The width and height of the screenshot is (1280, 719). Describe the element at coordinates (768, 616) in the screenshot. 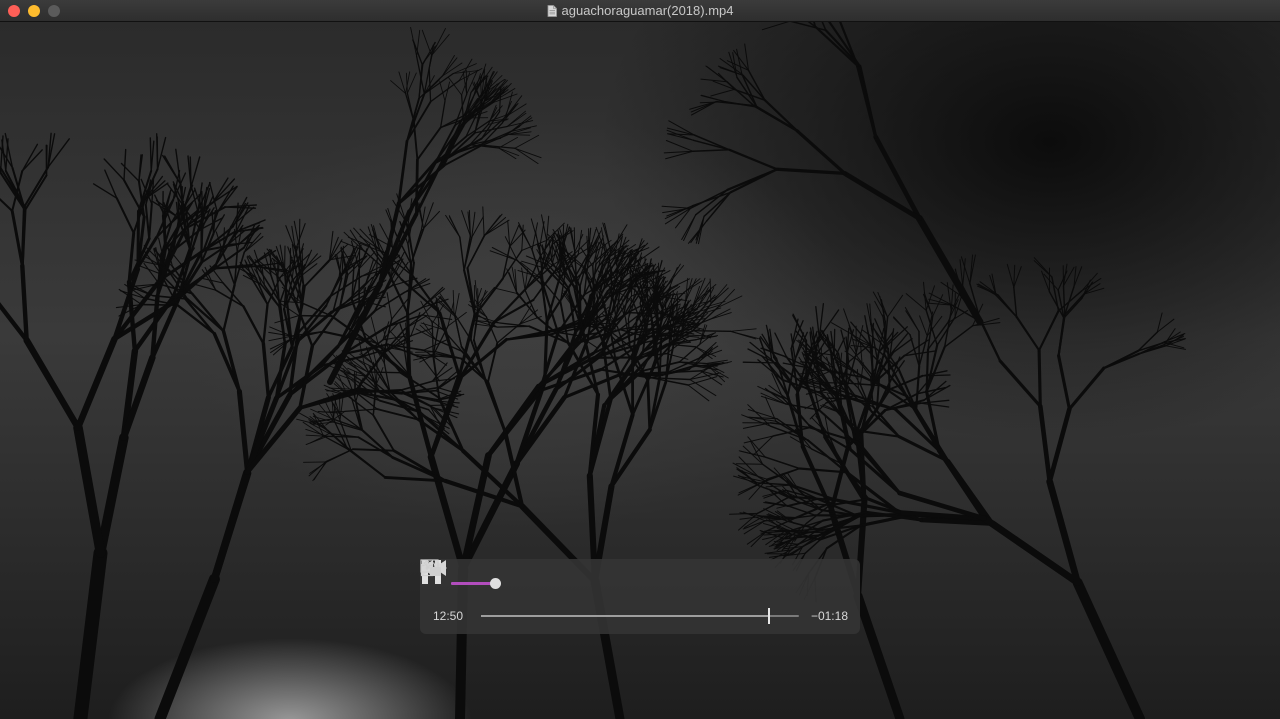

I see `playhead` at that location.